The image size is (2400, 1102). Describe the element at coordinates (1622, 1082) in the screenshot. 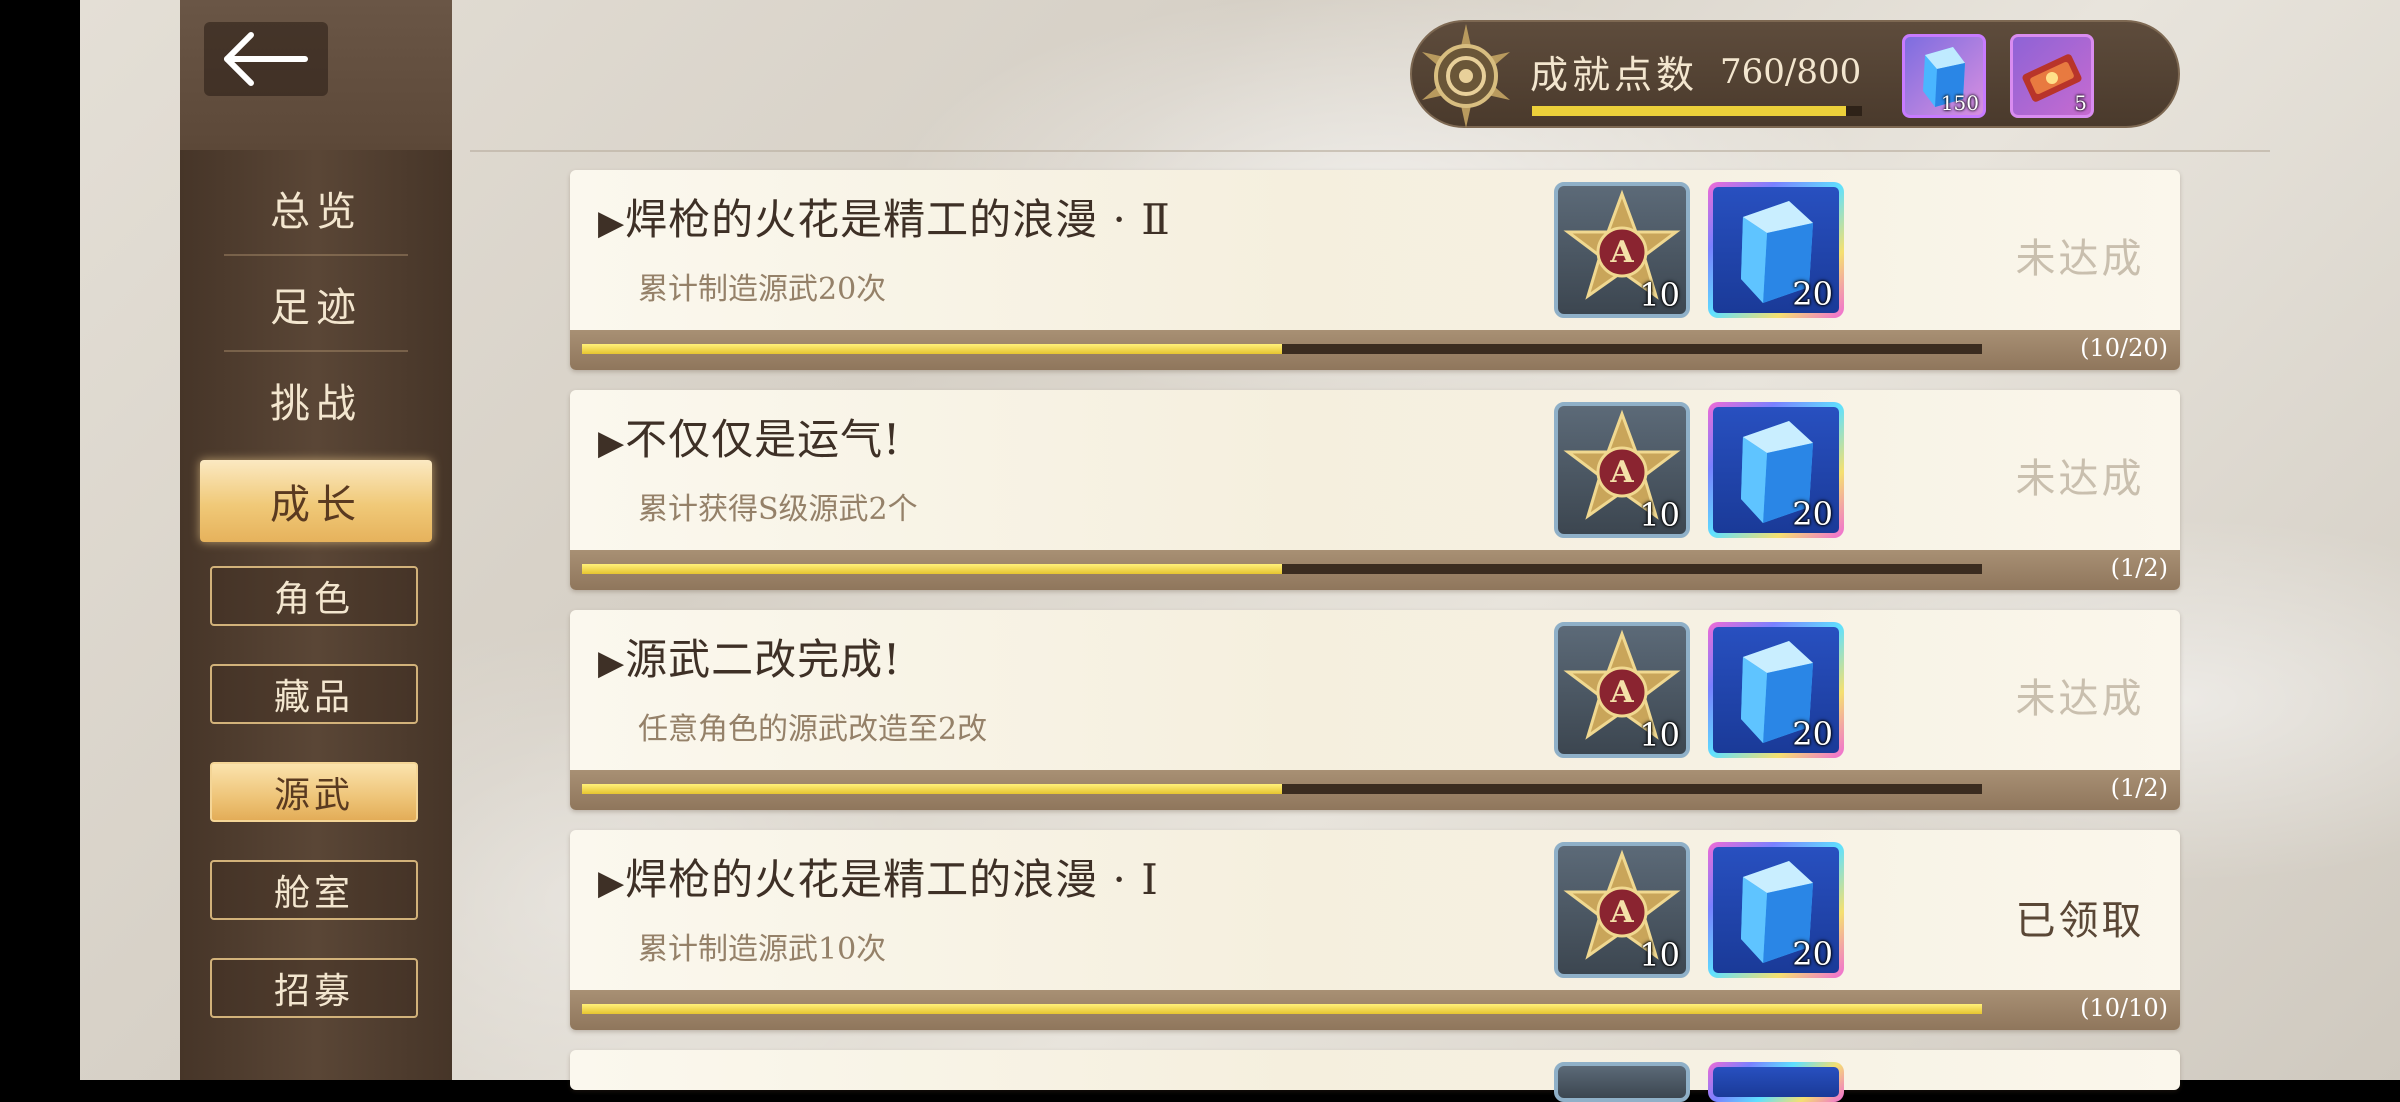

I see `reward-star-medal` at that location.